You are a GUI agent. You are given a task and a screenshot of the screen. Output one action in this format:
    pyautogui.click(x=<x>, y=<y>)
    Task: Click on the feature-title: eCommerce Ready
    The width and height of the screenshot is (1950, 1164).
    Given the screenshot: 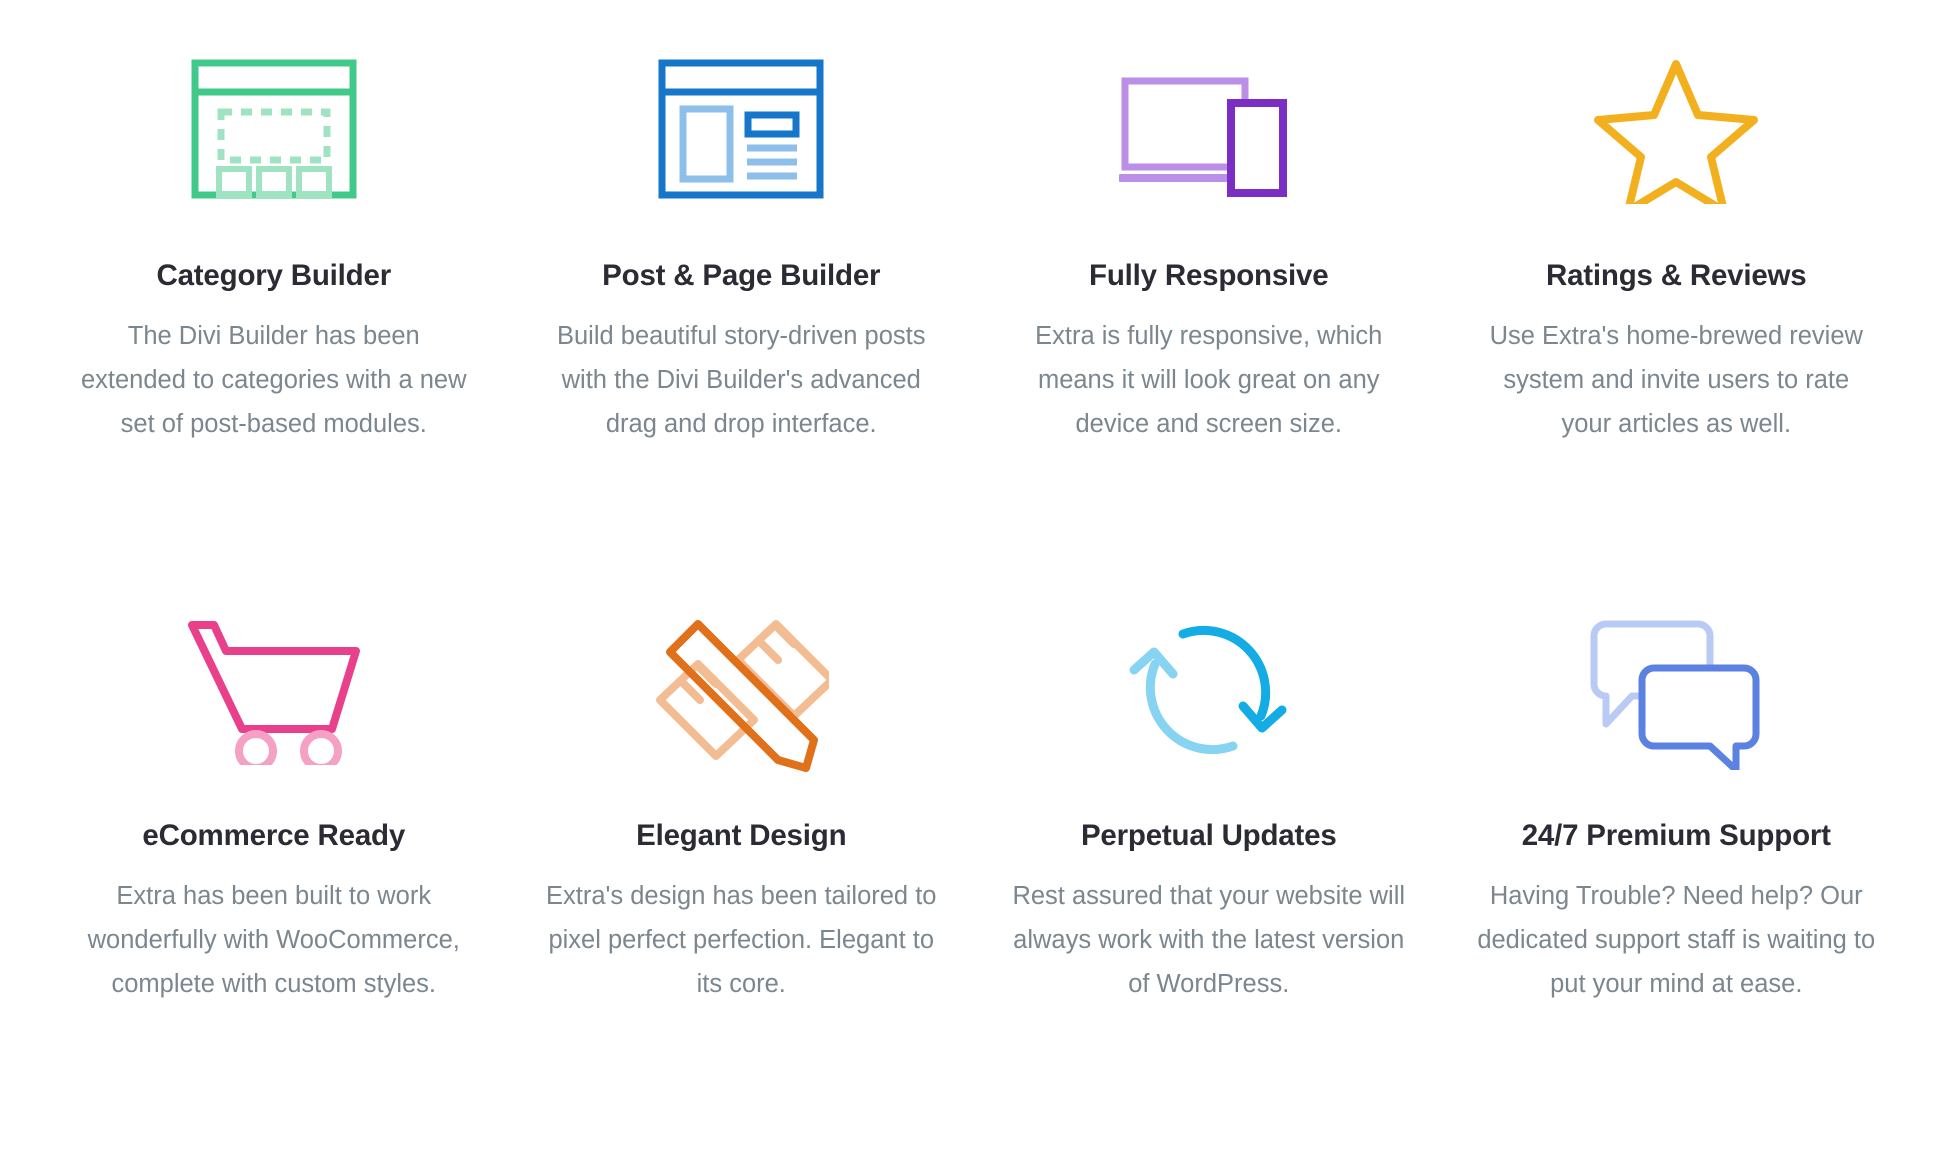 What is the action you would take?
    pyautogui.click(x=274, y=835)
    